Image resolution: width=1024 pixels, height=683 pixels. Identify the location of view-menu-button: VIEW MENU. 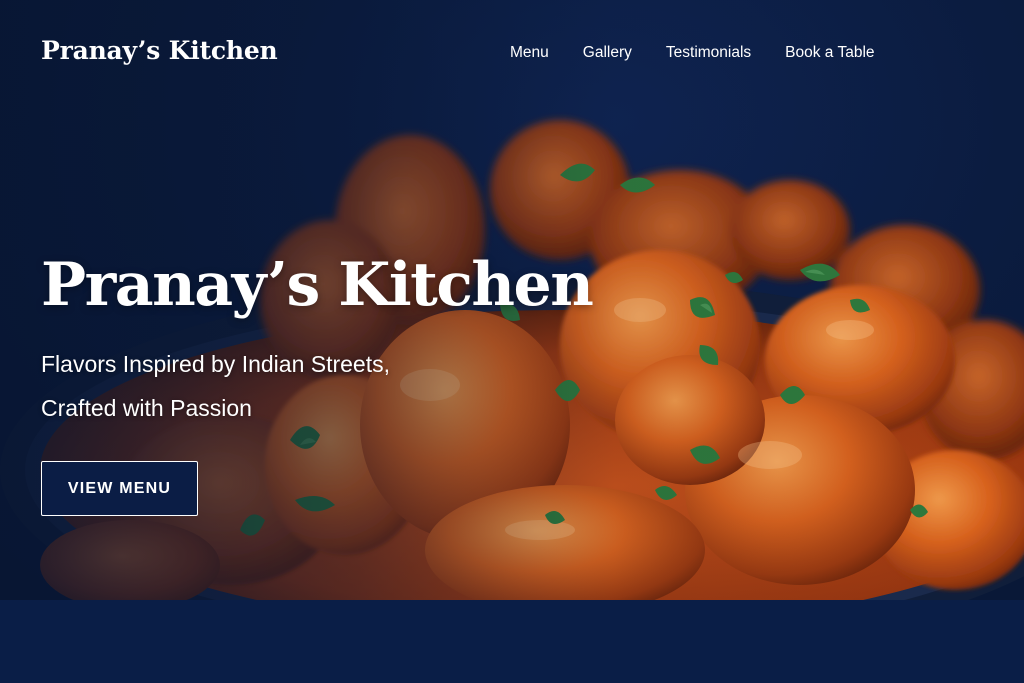
(119, 488).